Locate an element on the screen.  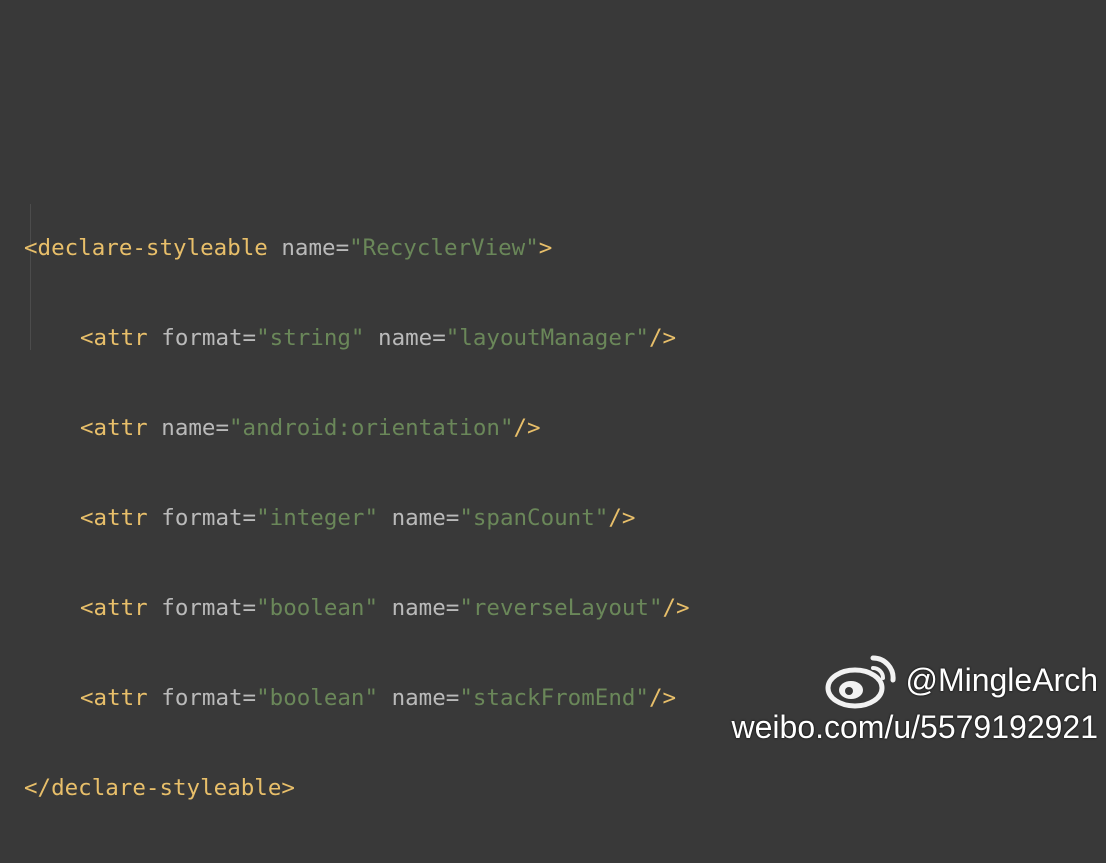
watermark-top: @MingleArch is located at coordinates (915, 680).